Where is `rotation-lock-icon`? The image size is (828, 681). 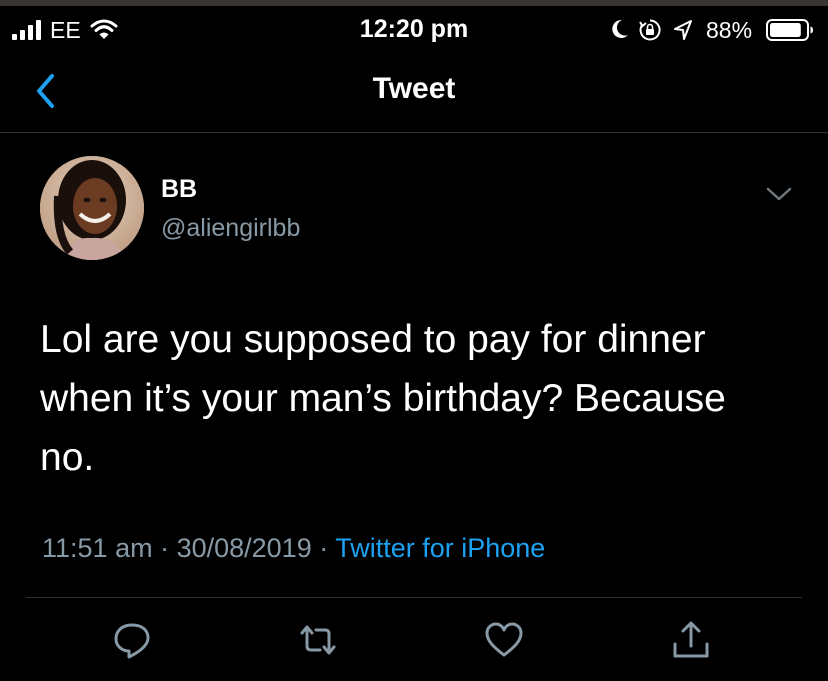
rotation-lock-icon is located at coordinates (650, 30).